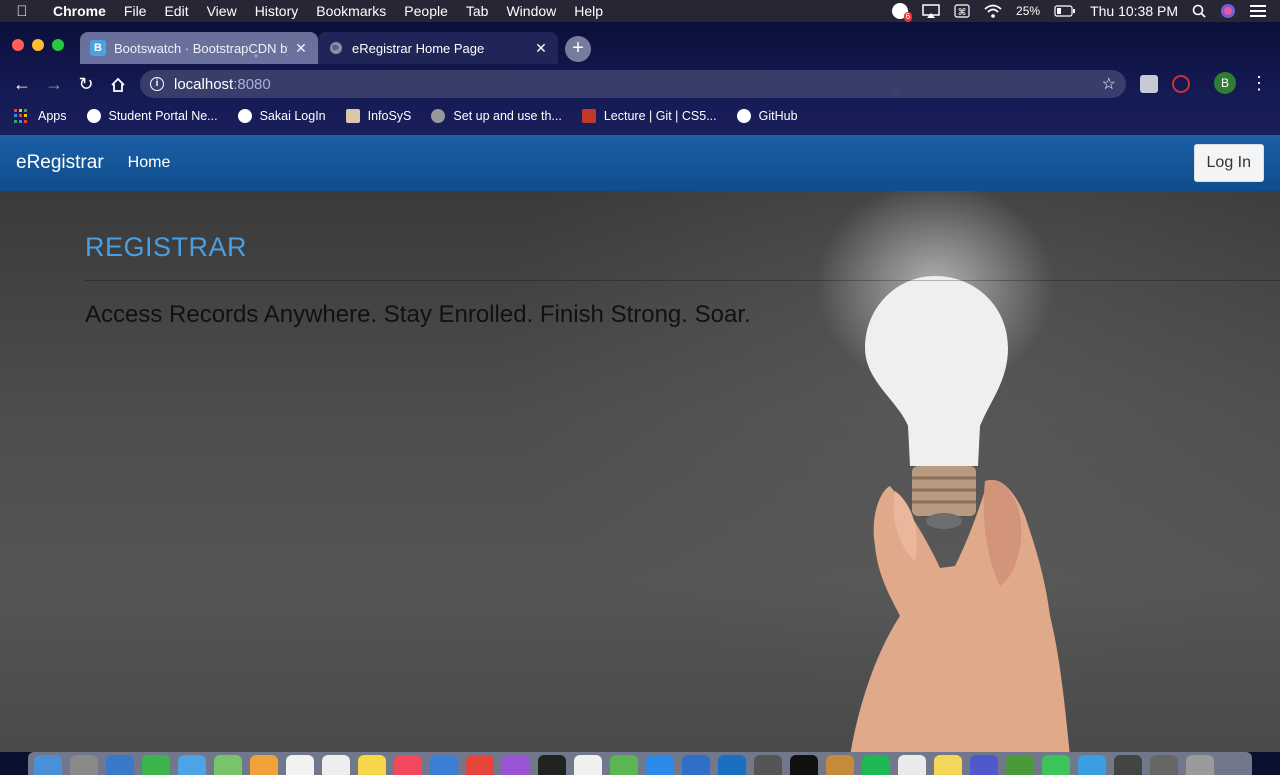 The image size is (1280, 775). What do you see at coordinates (199, 48) in the screenshot?
I see `tab-bootswatch: B Bootswatch · BootstrapCDN by ✕` at bounding box center [199, 48].